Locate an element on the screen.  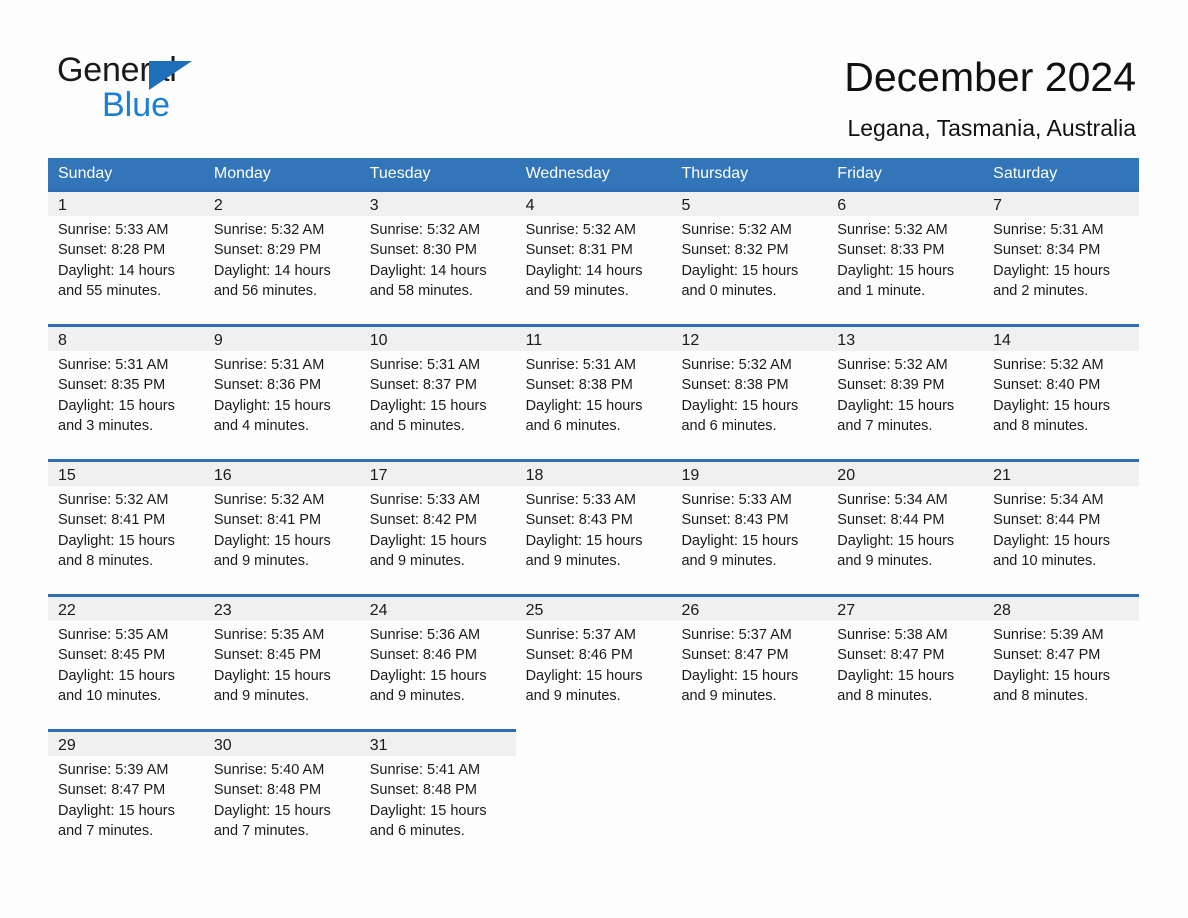
sunset-text: Sunset: 8:38 PM is located at coordinates (735, 385).